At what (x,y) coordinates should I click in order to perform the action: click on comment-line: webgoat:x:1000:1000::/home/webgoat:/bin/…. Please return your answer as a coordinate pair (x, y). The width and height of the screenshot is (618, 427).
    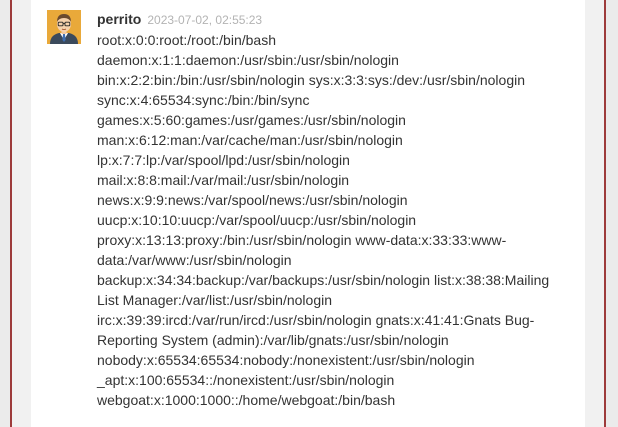
    Looking at the image, I should click on (246, 400).